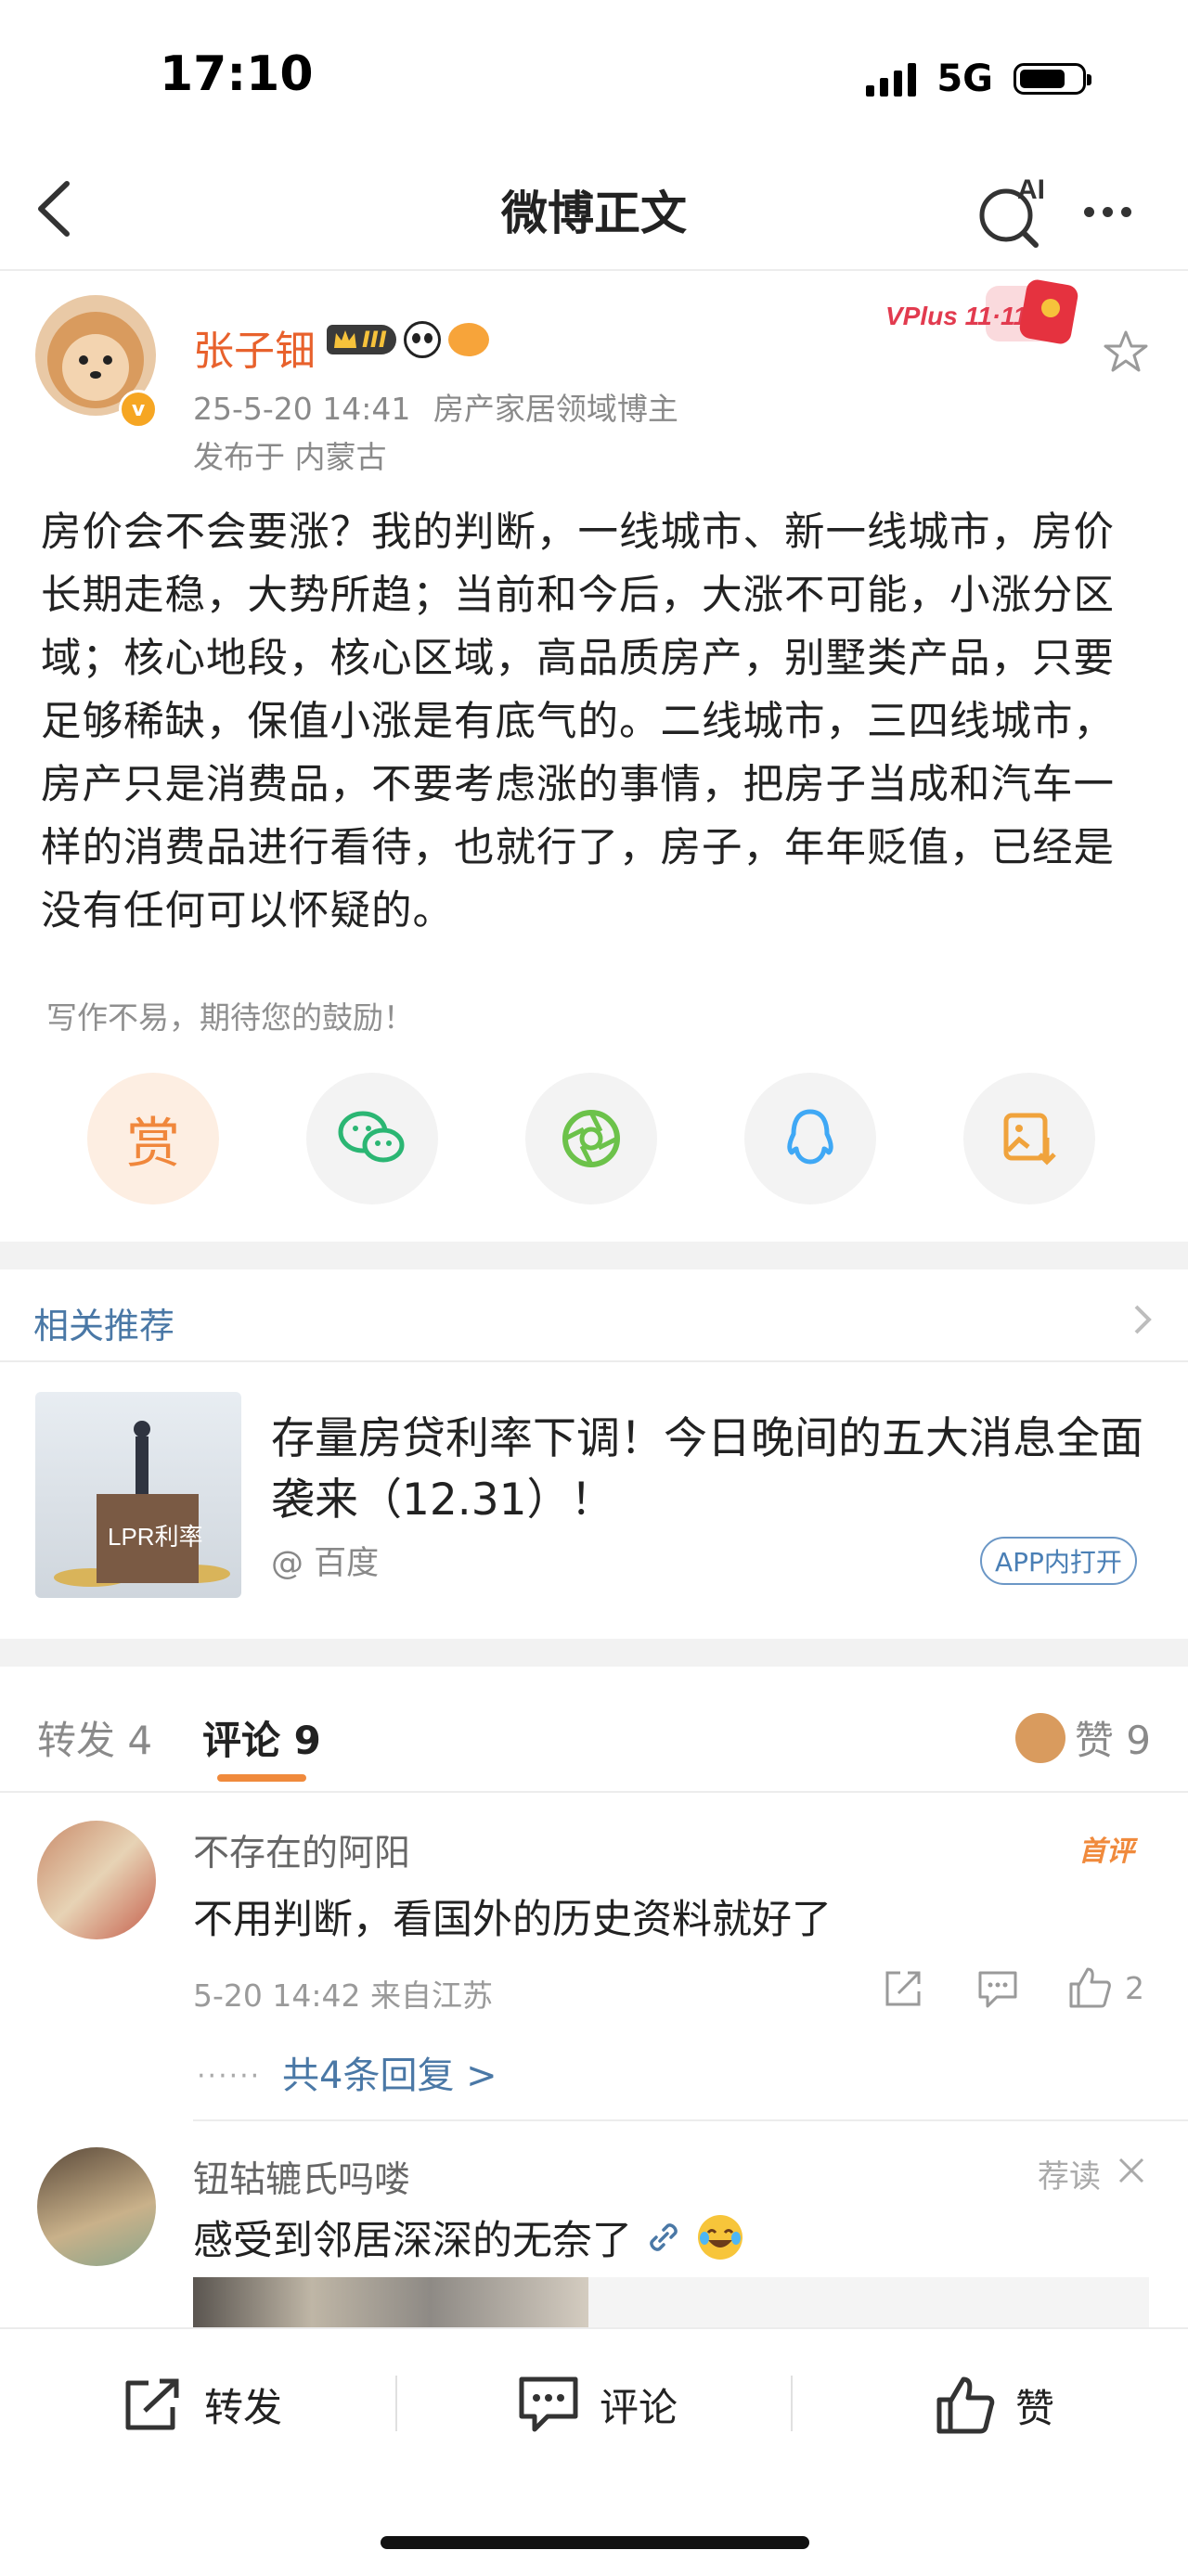  Describe the element at coordinates (1142, 1320) in the screenshot. I see `chevron-right-icon` at that location.